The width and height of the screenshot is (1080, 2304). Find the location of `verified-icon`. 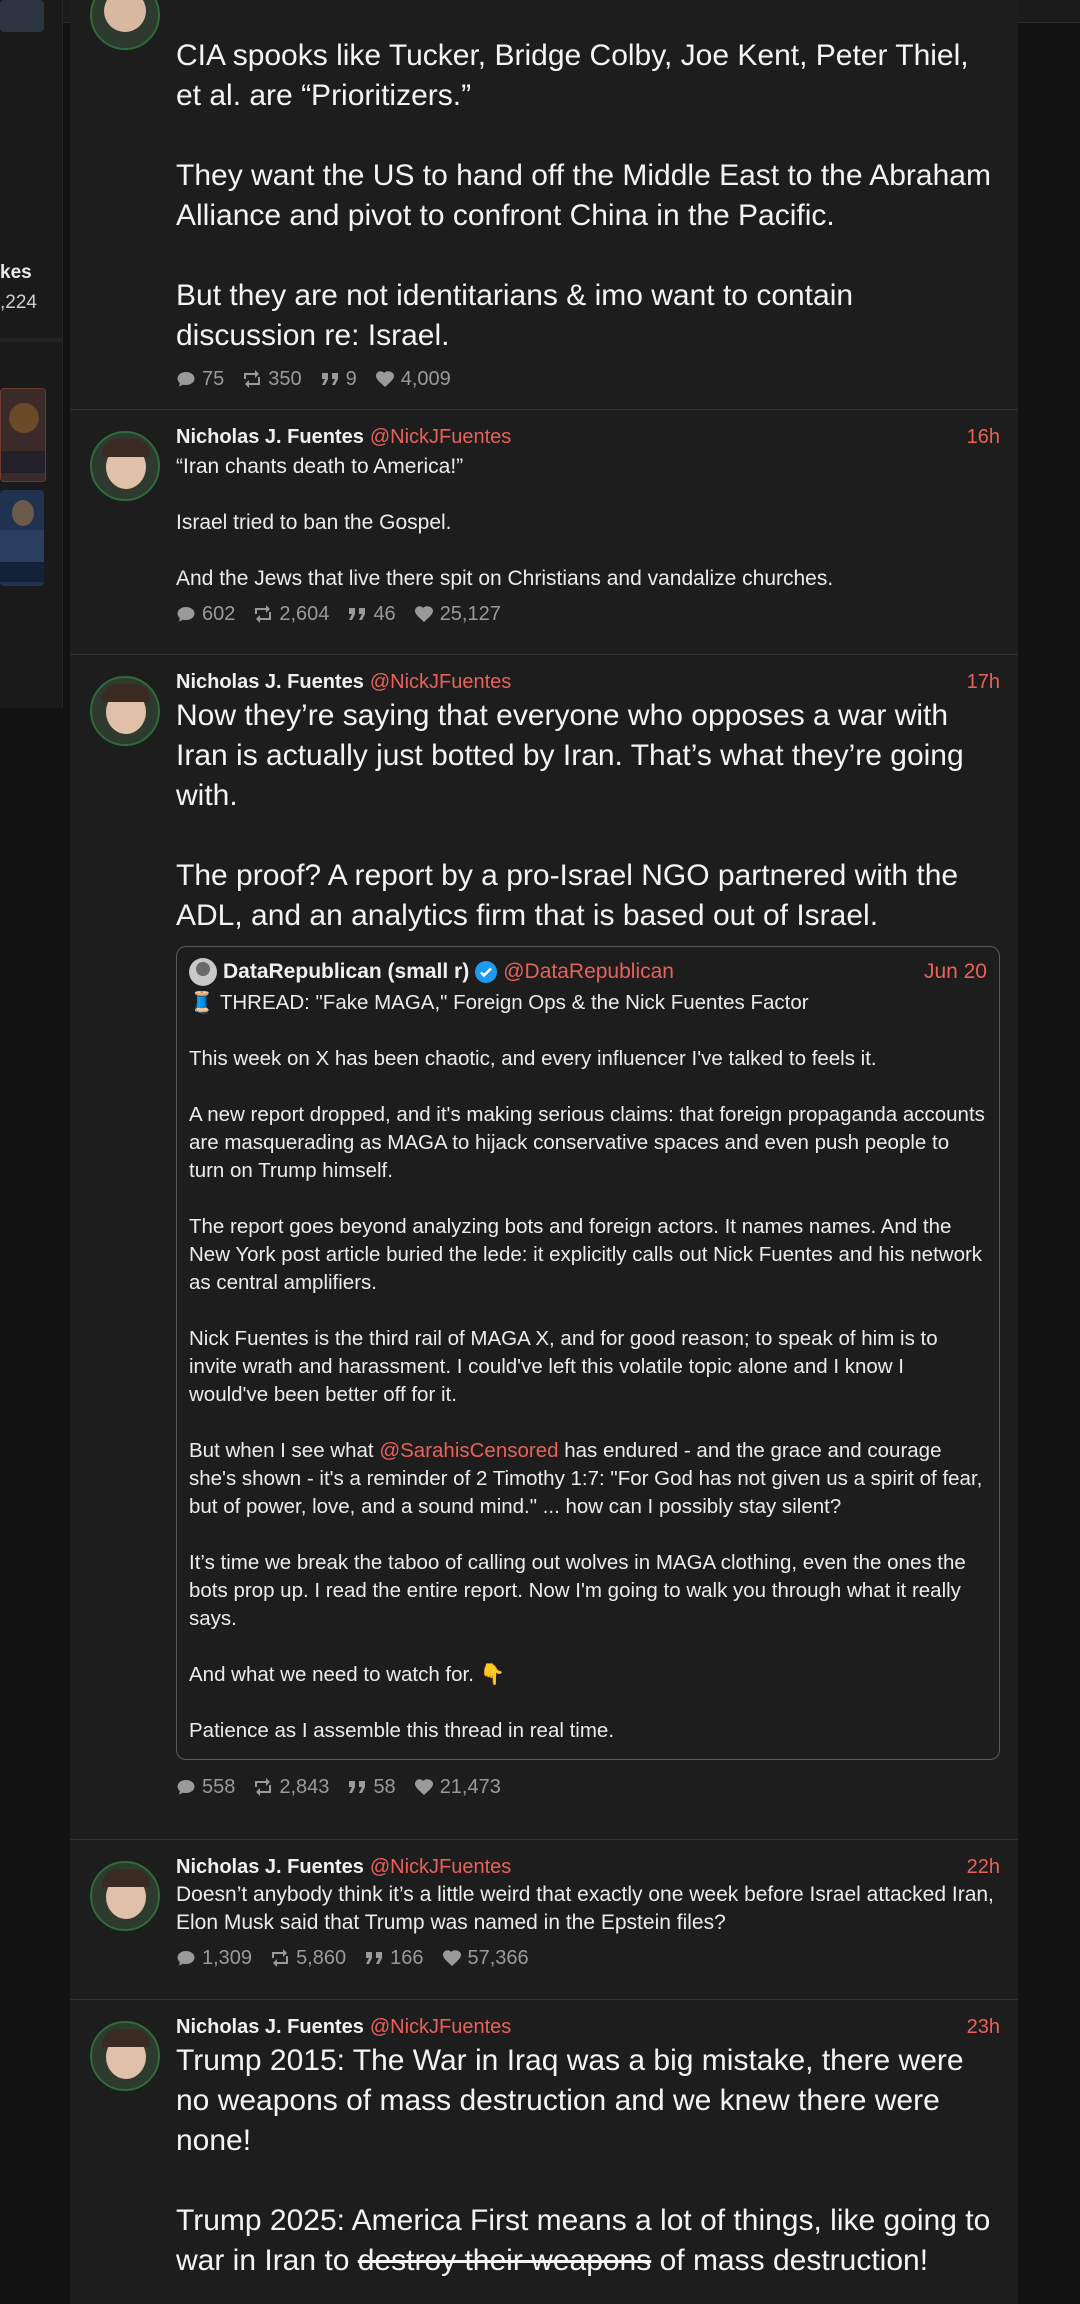

verified-icon is located at coordinates (486, 972).